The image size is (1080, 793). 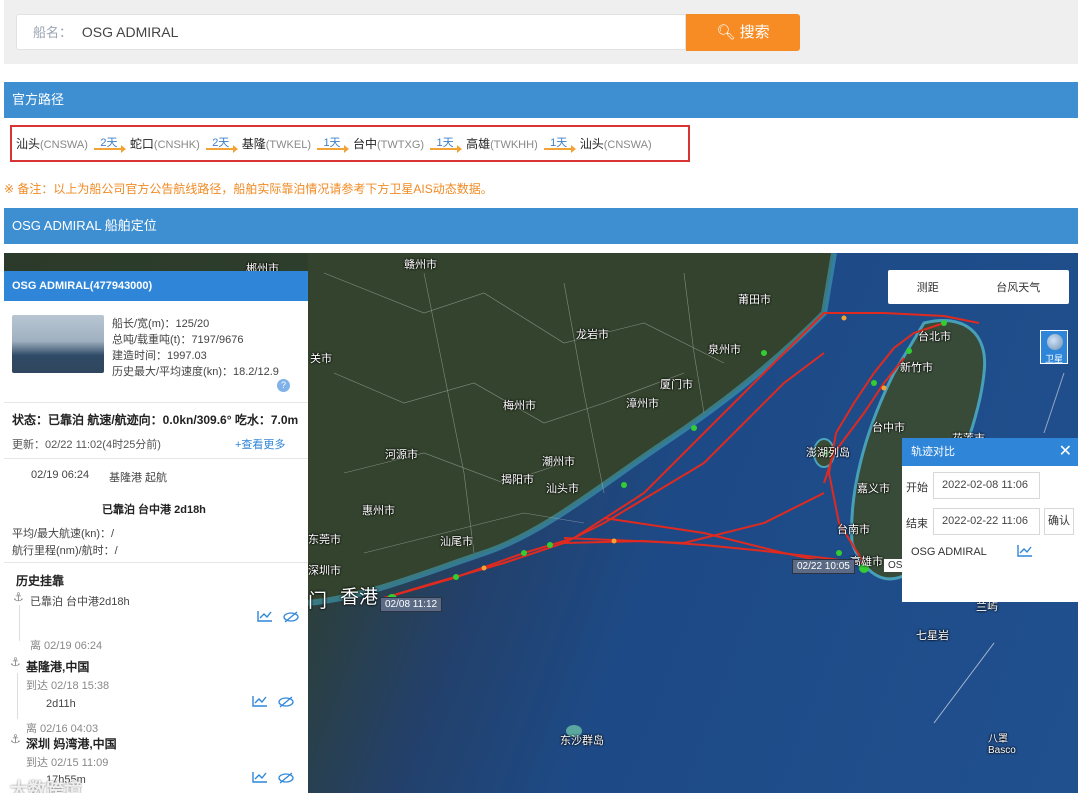 I want to click on departure-text: 基隆港 起航, so click(x=138, y=478).